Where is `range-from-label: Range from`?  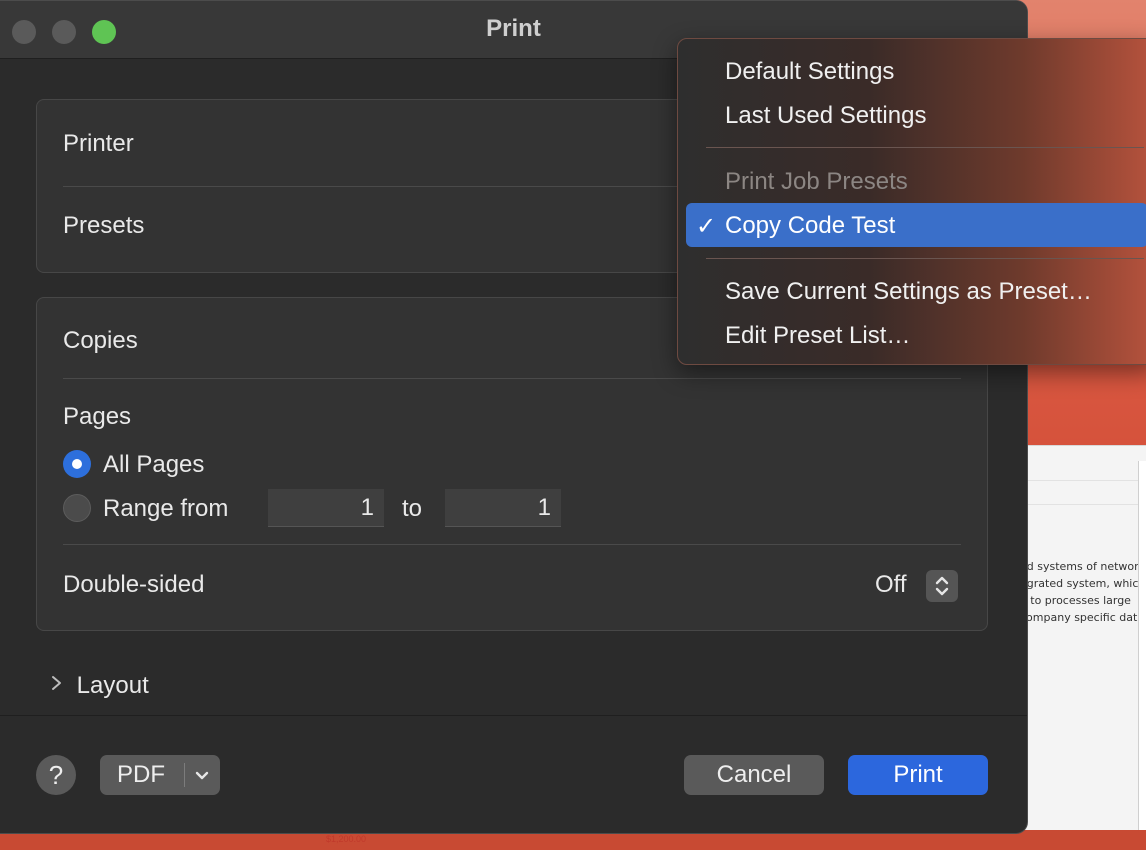 range-from-label: Range from is located at coordinates (165, 509).